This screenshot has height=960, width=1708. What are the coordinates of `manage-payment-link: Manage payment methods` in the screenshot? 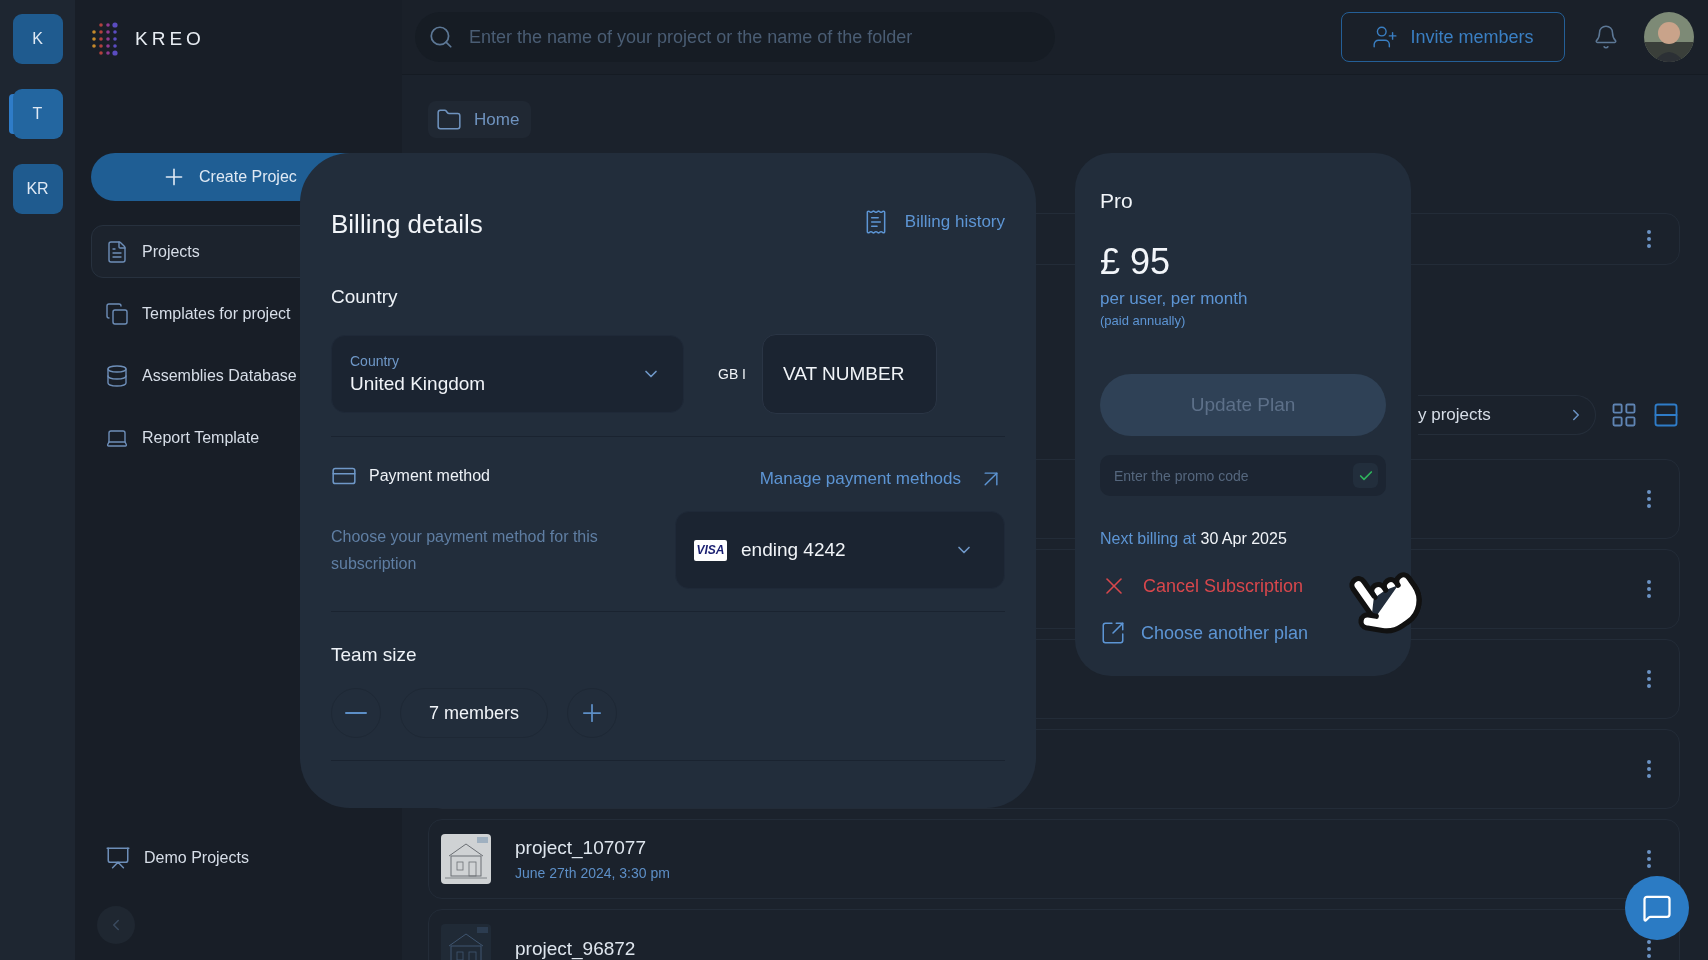 It's located at (882, 479).